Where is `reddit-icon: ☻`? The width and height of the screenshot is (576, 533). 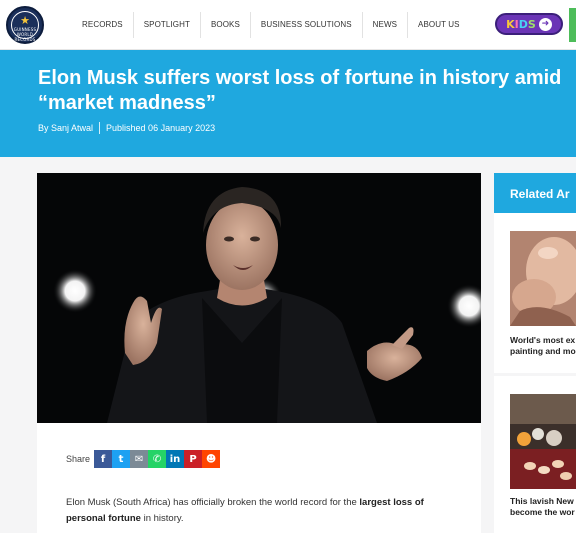
reddit-icon: ☻ is located at coordinates (211, 459).